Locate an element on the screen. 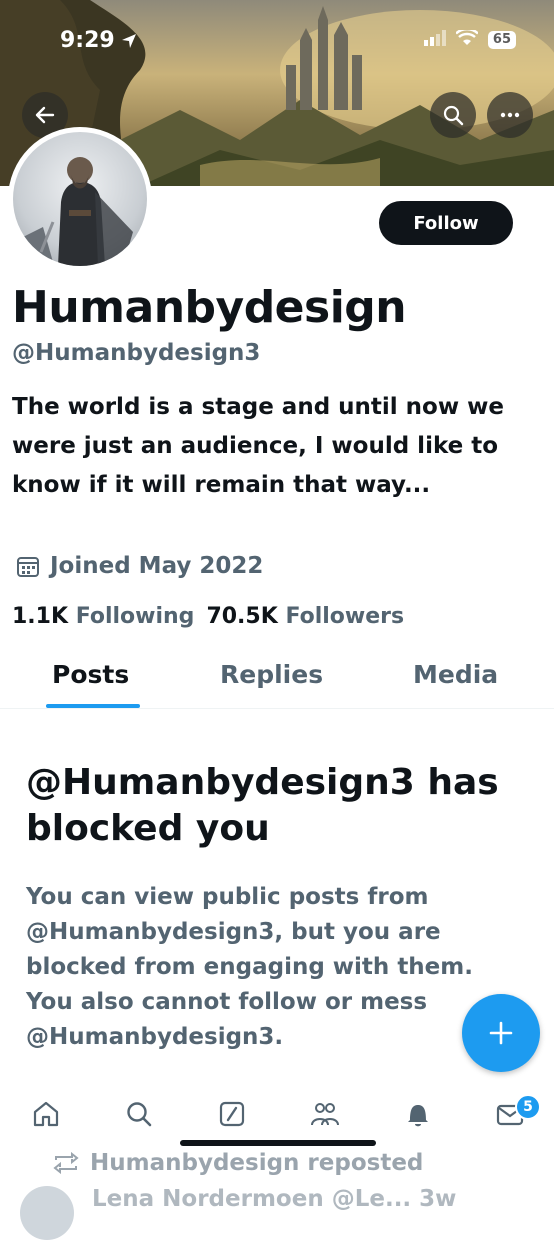  repost-icon is located at coordinates (66, 1163).